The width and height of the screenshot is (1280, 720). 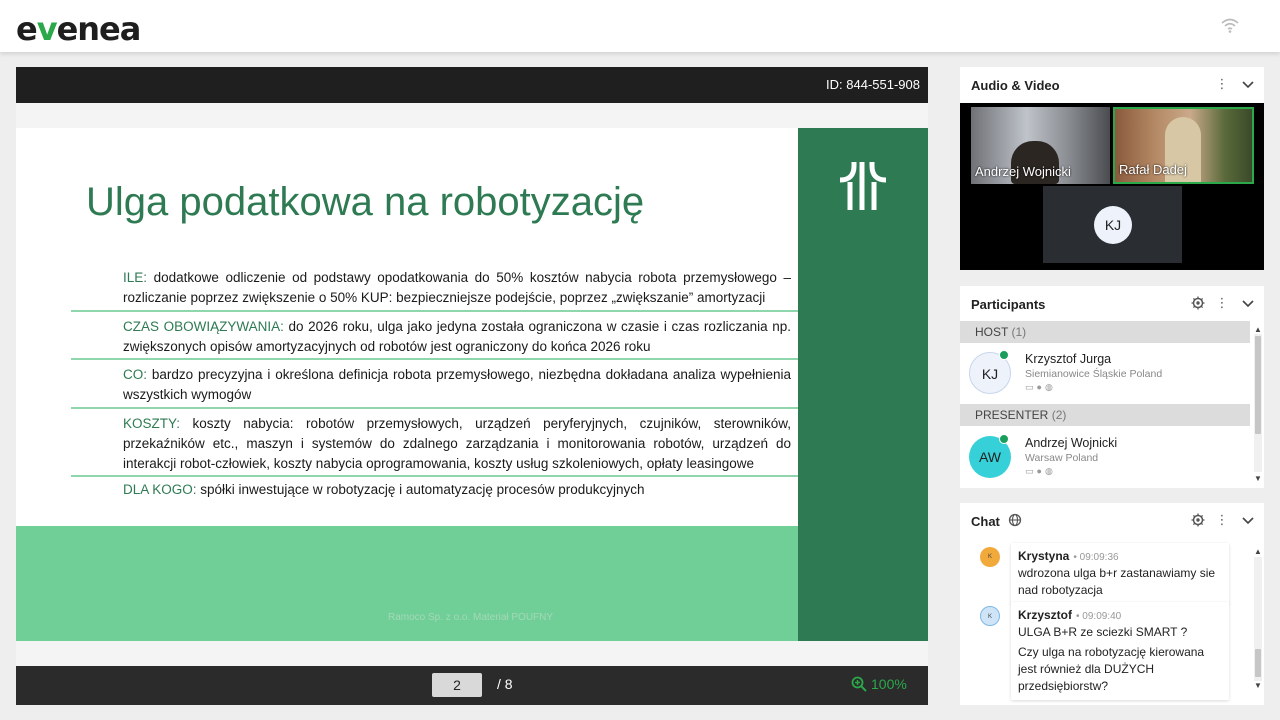 I want to click on slide-title: Ulga podatkowa na robotyzację, so click(x=365, y=202).